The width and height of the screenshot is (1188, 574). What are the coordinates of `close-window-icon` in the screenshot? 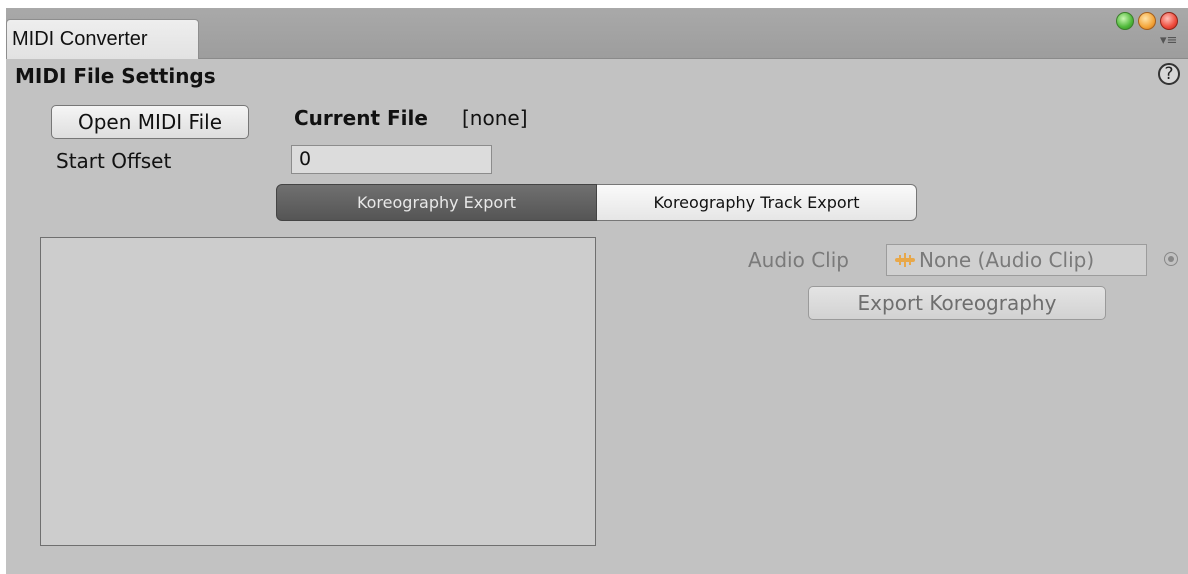 It's located at (1169, 21).